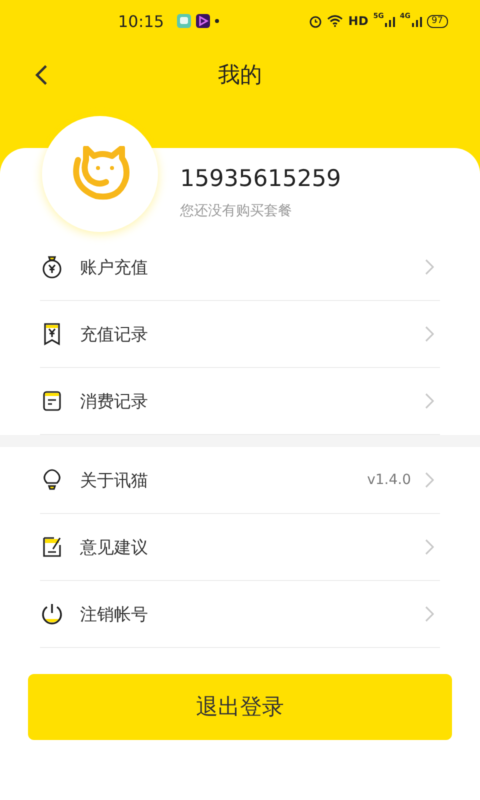 Image resolution: width=480 pixels, height=800 pixels. I want to click on menu-label: 消费记录, so click(114, 401).